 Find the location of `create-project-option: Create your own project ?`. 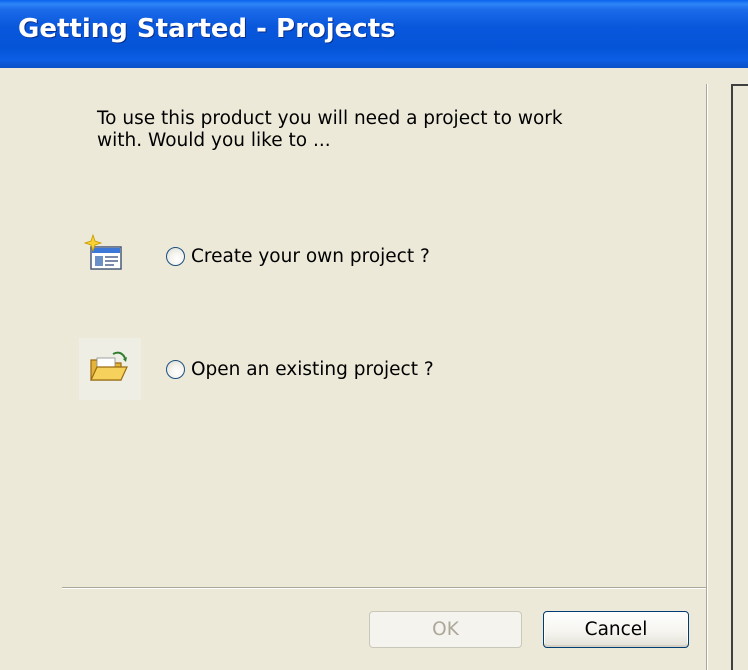

create-project-option: Create your own project ? is located at coordinates (298, 256).